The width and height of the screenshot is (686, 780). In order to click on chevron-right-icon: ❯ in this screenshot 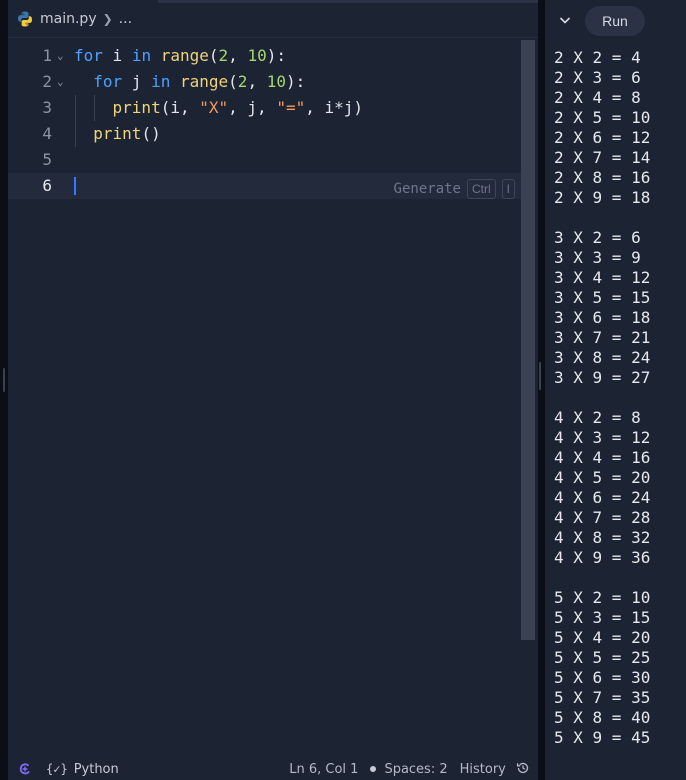, I will do `click(107, 18)`.